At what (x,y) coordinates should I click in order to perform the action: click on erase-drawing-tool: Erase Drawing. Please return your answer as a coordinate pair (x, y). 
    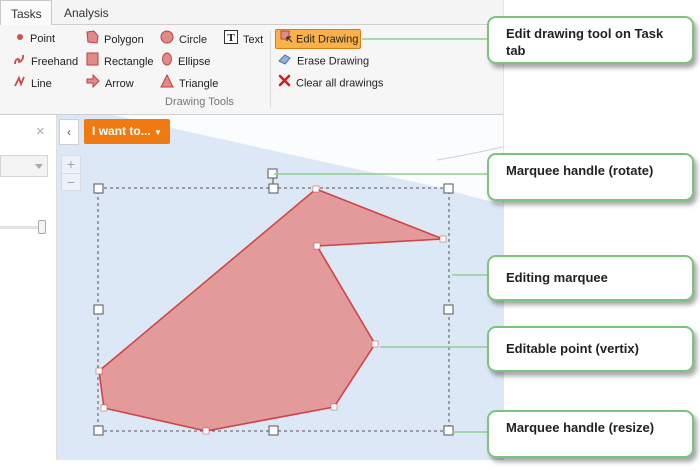
    Looking at the image, I should click on (323, 61).